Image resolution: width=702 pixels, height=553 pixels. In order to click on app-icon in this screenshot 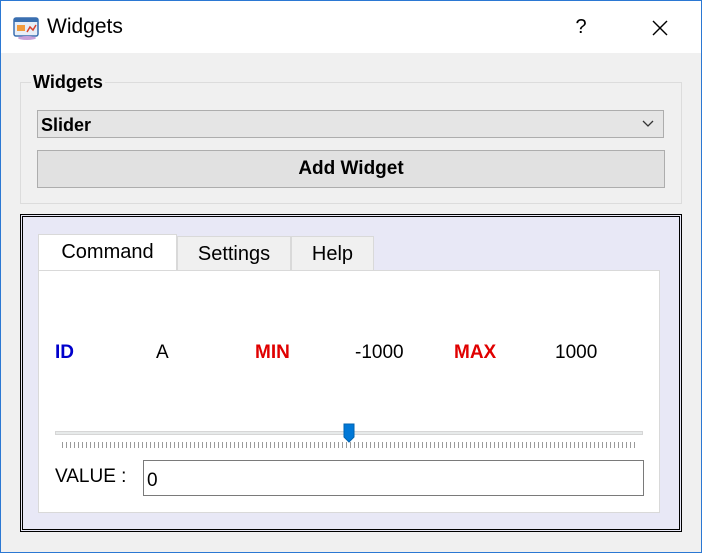, I will do `click(26, 28)`.